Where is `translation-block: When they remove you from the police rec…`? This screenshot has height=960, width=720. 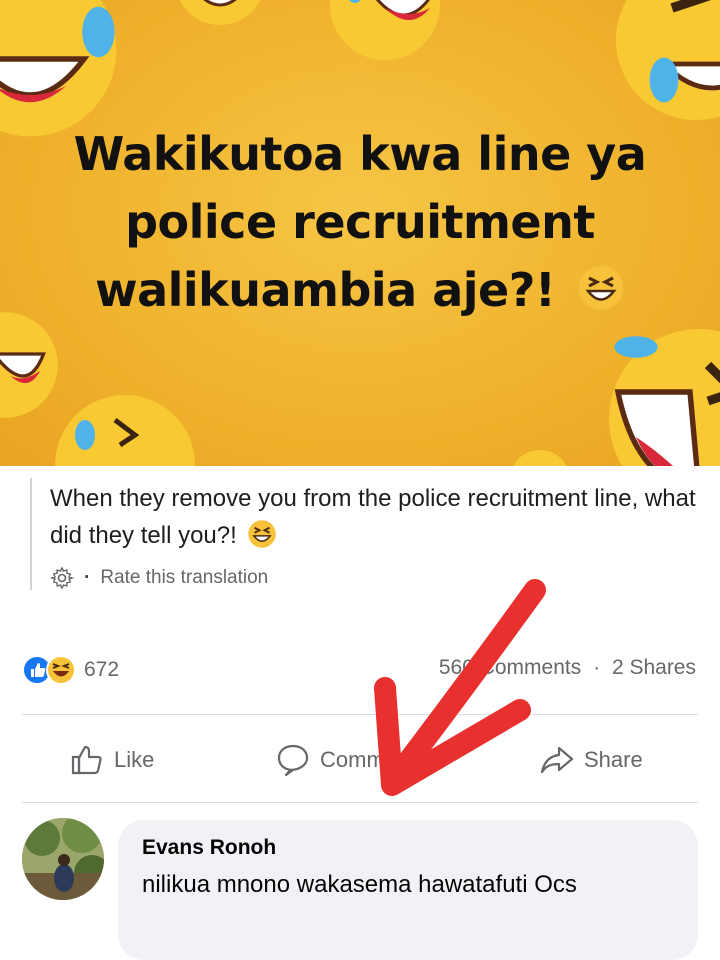
translation-block: When they remove you from the police rec… is located at coordinates (375, 534).